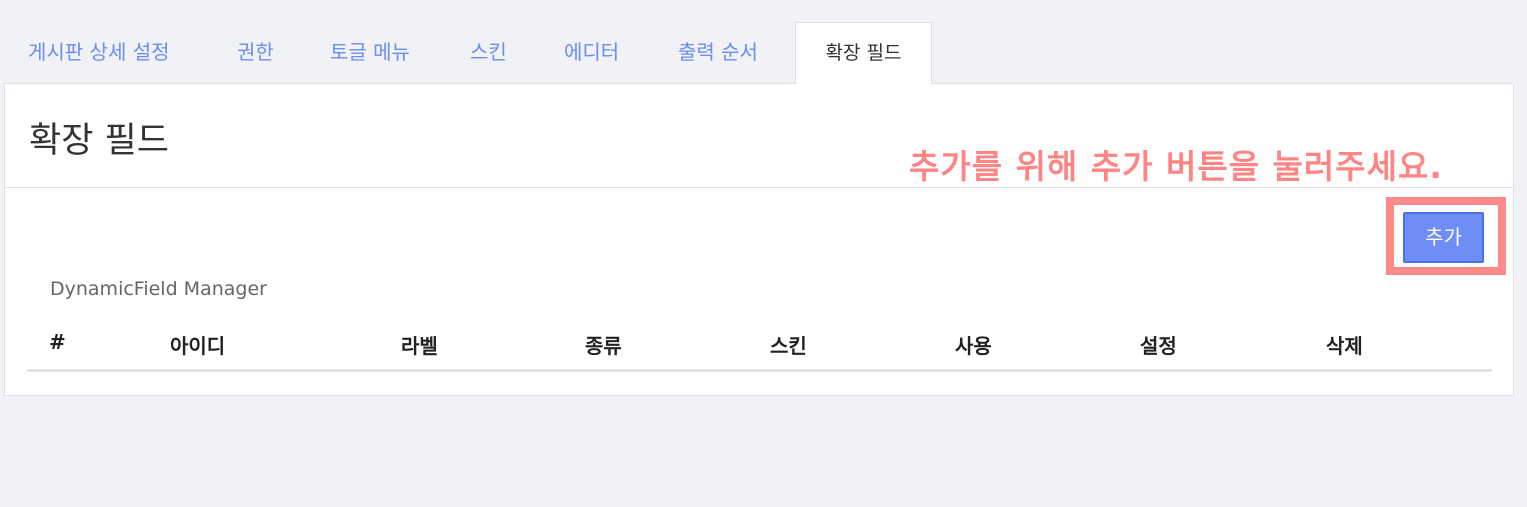 The height and width of the screenshot is (507, 1527). I want to click on page-title: 확장 필드, so click(99, 141).